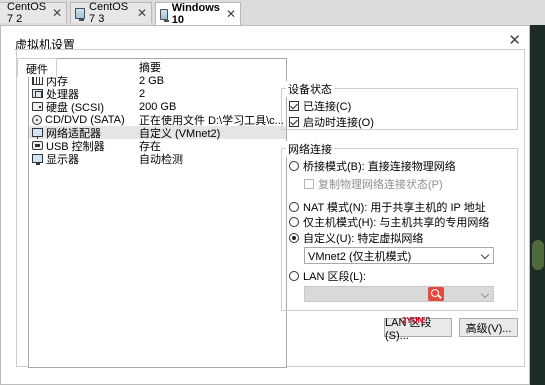 The width and height of the screenshot is (545, 385). What do you see at coordinates (75, 107) in the screenshot?
I see `device-name: 硬盘 (SCSI)` at bounding box center [75, 107].